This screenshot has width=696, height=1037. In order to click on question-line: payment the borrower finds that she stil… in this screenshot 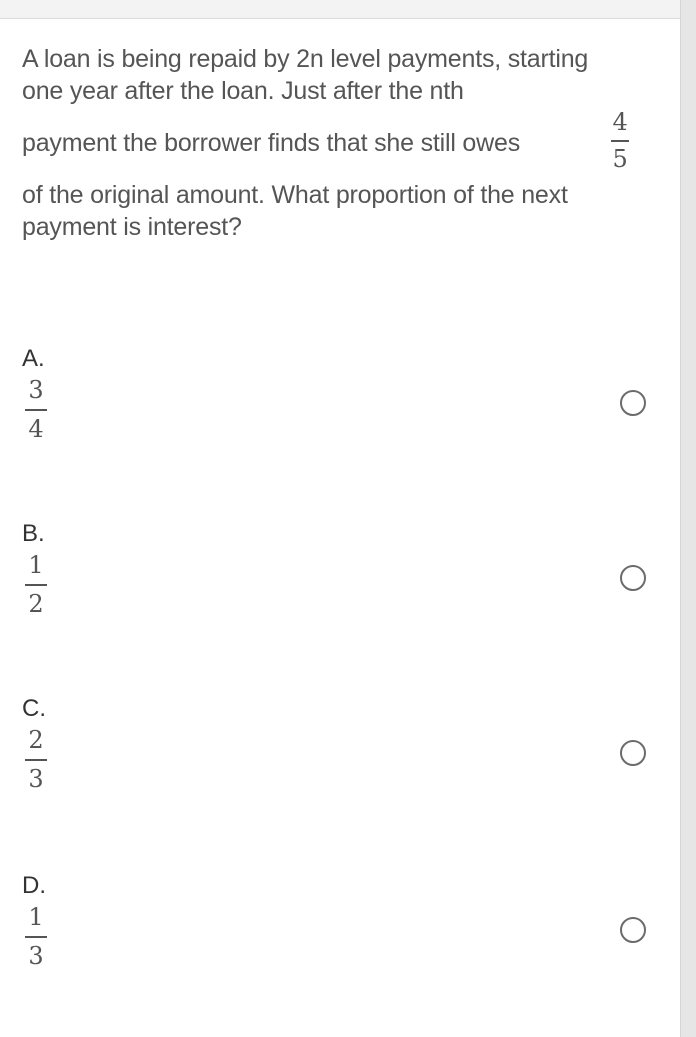, I will do `click(271, 143)`.